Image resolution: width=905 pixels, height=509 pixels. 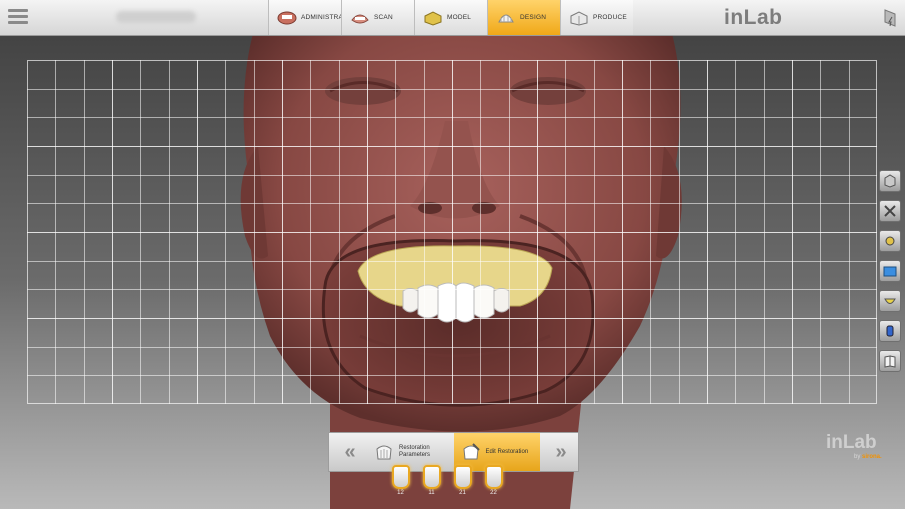 I want to click on tooth-11: 11, so click(x=432, y=480).